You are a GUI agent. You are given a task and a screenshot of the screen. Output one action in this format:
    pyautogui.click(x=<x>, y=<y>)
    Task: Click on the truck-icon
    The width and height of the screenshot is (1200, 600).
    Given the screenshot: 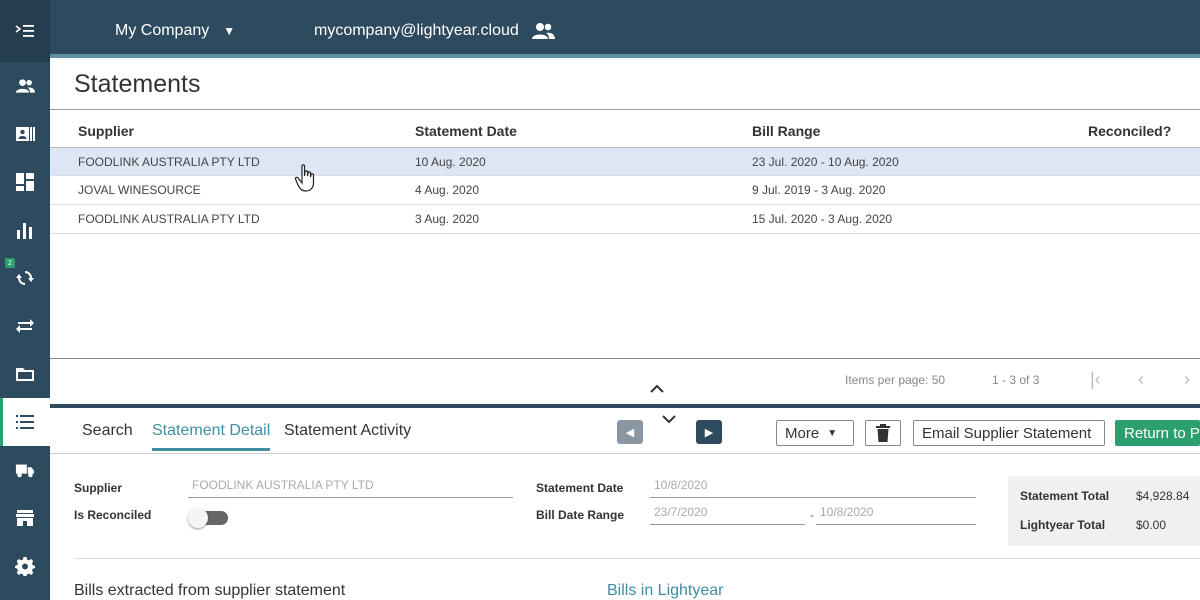 What is the action you would take?
    pyautogui.click(x=25, y=471)
    